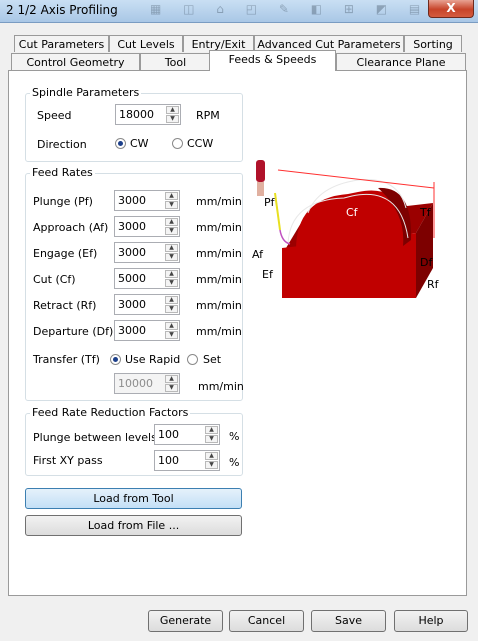 The image size is (478, 641). What do you see at coordinates (425, 212) in the screenshot?
I see `tf-label: Tf` at bounding box center [425, 212].